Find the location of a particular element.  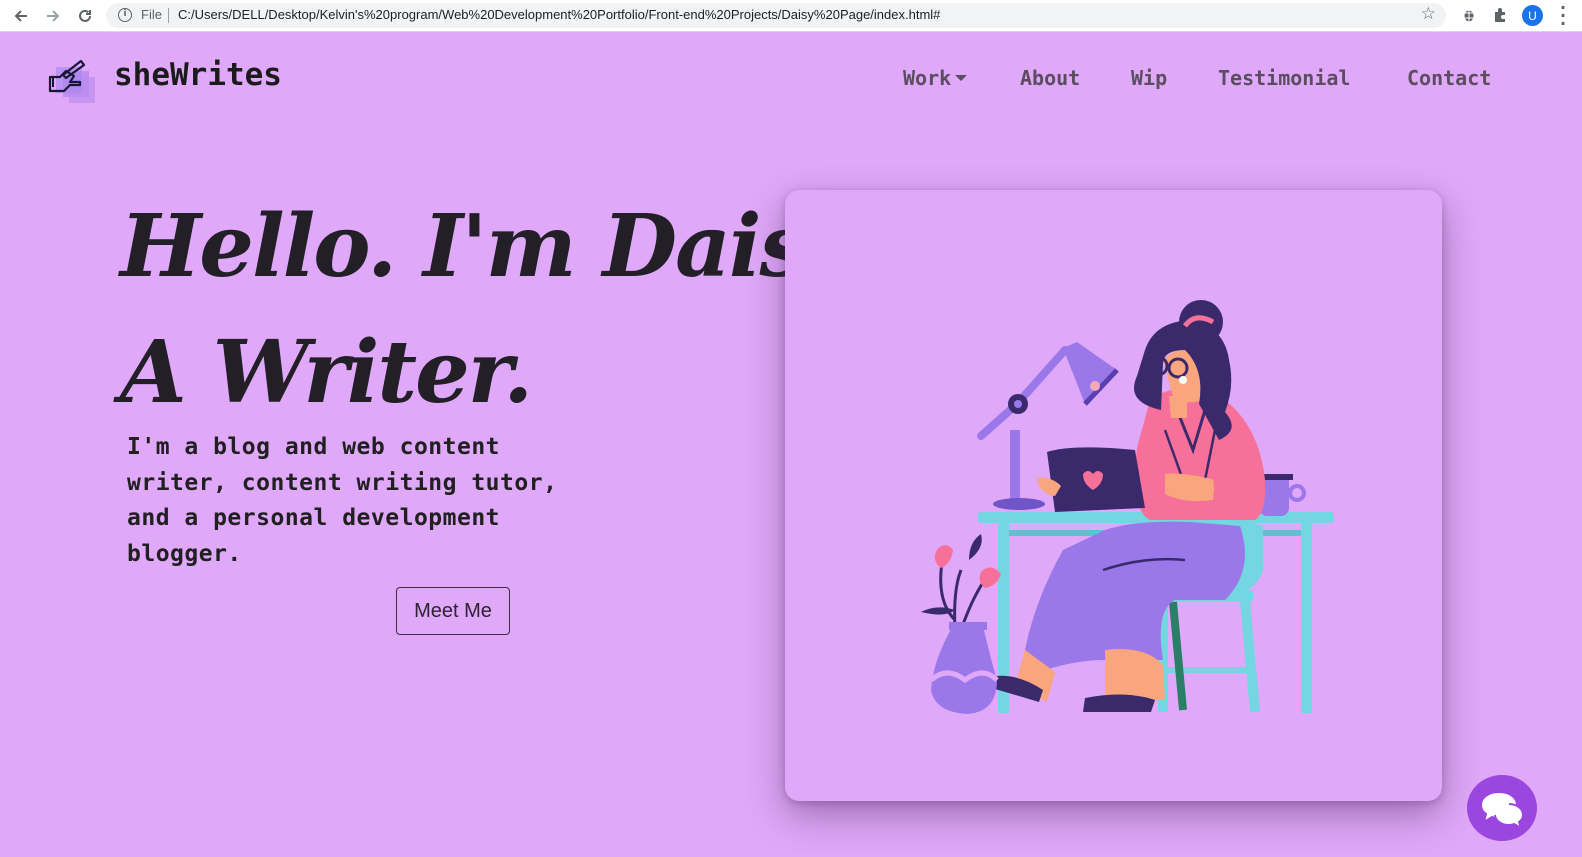

meet-me-button: Meet Me is located at coordinates (453, 611).